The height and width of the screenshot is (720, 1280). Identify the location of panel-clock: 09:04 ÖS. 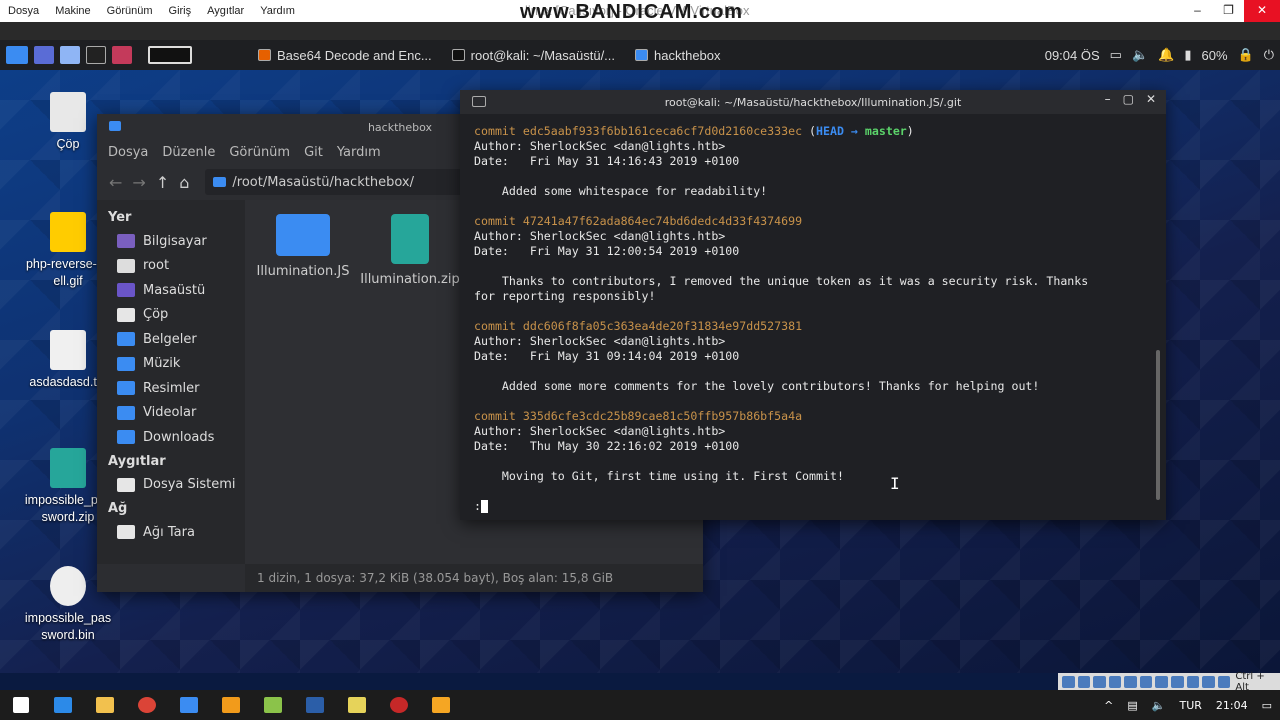
(1072, 55).